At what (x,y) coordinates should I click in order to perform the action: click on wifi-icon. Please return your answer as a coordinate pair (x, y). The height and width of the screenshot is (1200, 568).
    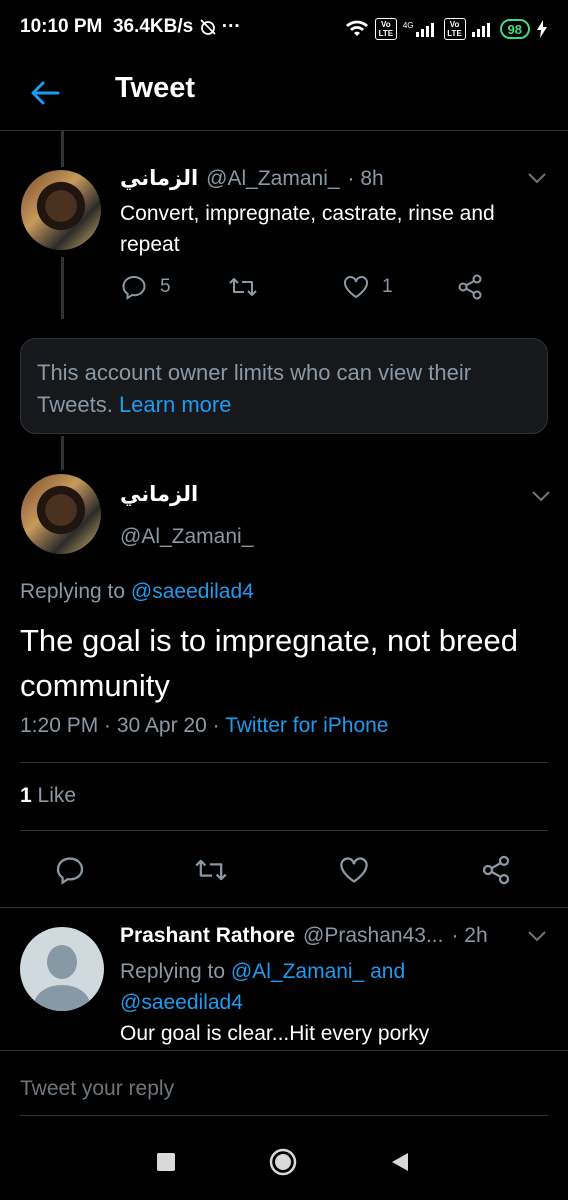
    Looking at the image, I should click on (357, 29).